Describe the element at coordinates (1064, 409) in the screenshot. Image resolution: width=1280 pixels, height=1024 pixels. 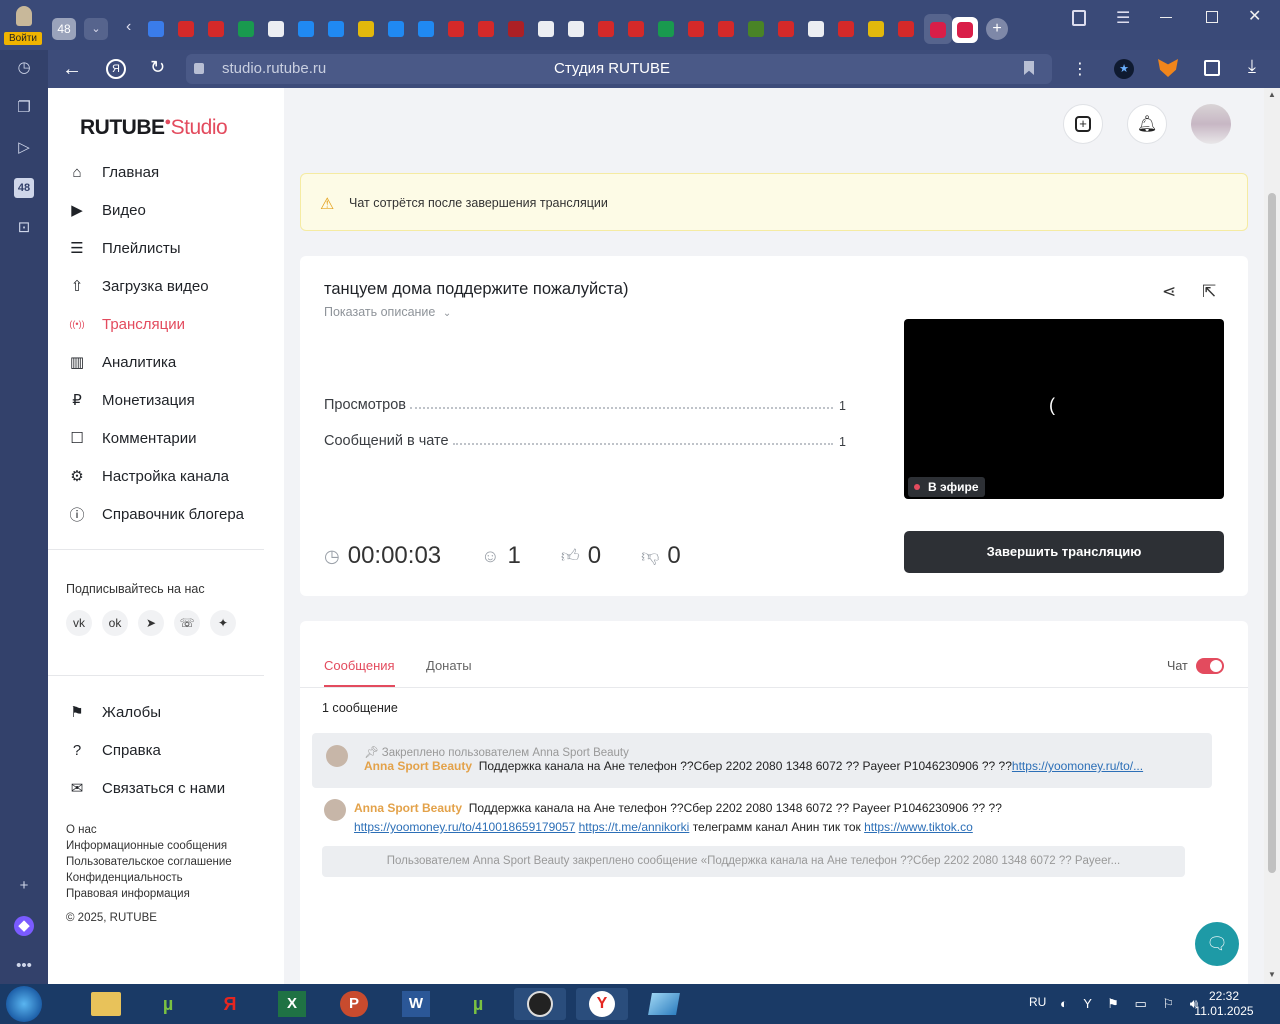
I see `video-preview: ( В эфире` at that location.